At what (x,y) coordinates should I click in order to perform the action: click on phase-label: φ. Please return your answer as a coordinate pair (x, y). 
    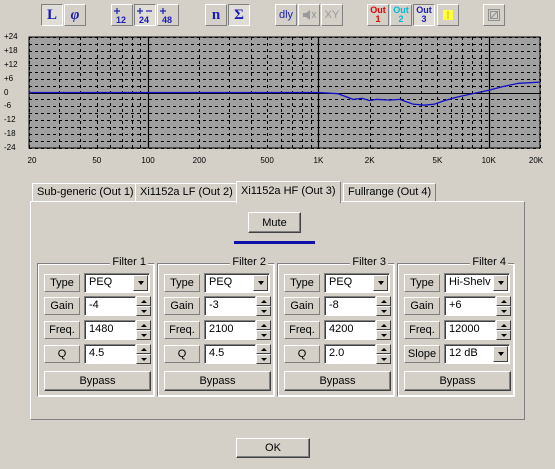
    Looking at the image, I should click on (75, 14).